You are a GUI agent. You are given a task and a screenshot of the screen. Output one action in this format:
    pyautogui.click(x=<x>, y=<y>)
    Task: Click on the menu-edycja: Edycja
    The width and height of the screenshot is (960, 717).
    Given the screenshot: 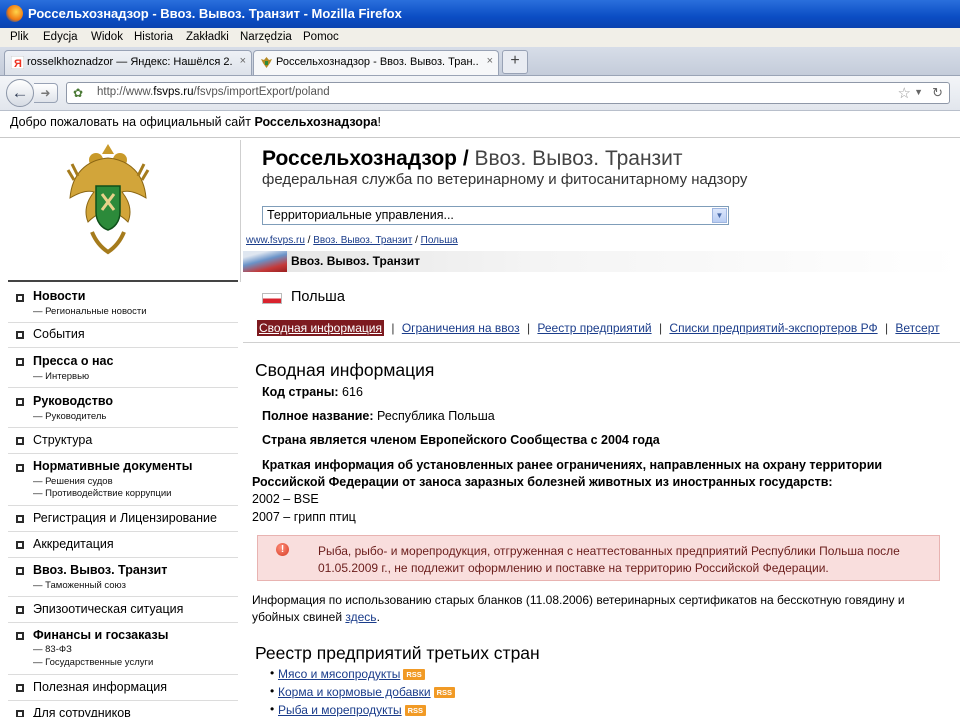 What is the action you would take?
    pyautogui.click(x=60, y=37)
    